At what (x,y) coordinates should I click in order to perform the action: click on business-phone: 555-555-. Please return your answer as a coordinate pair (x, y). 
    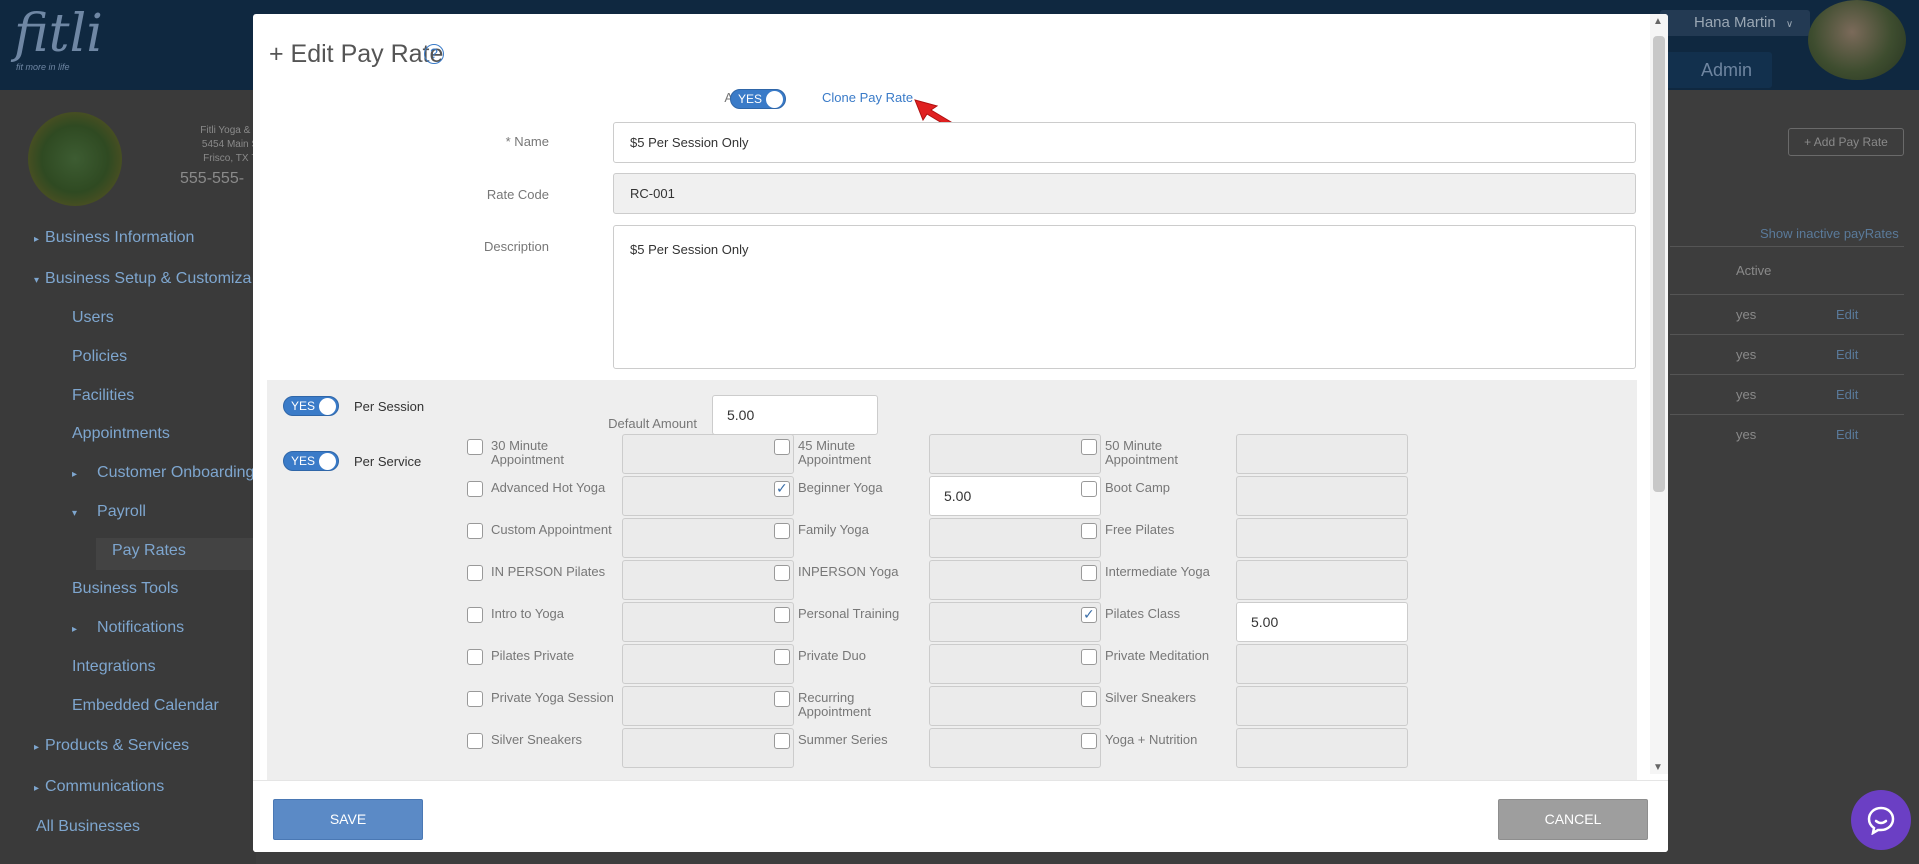
    Looking at the image, I should click on (212, 178).